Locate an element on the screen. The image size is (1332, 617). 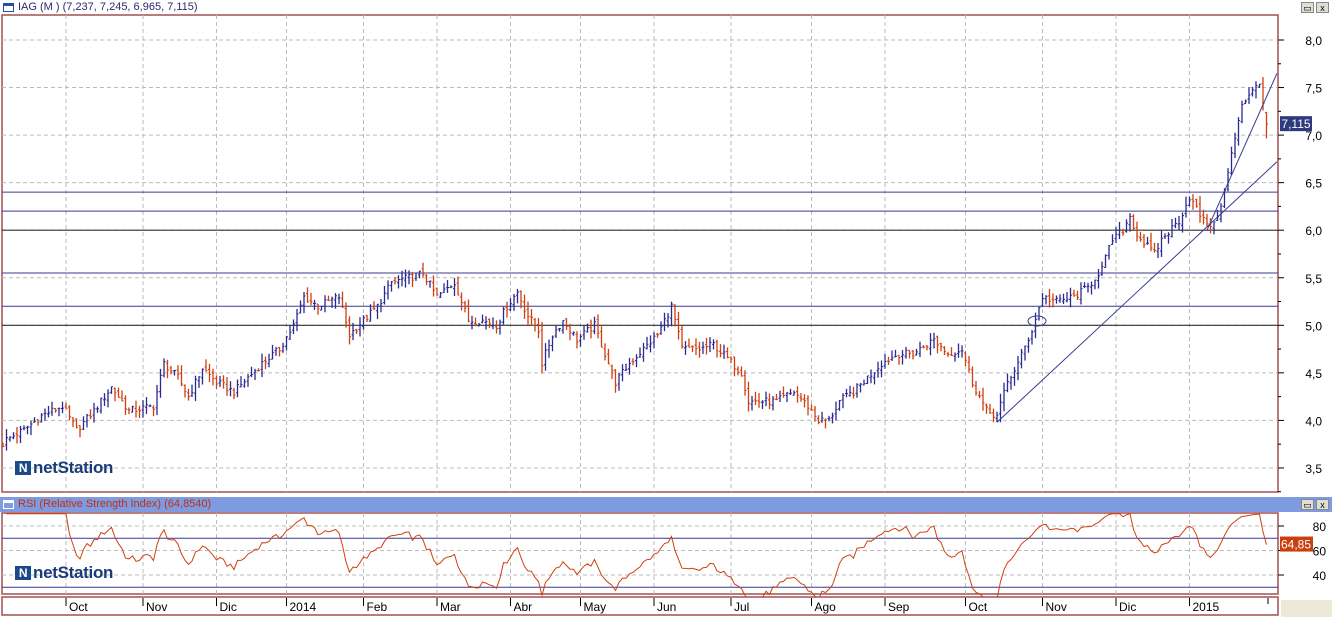
y-tick-label: 8,0 is located at coordinates (1313, 41).